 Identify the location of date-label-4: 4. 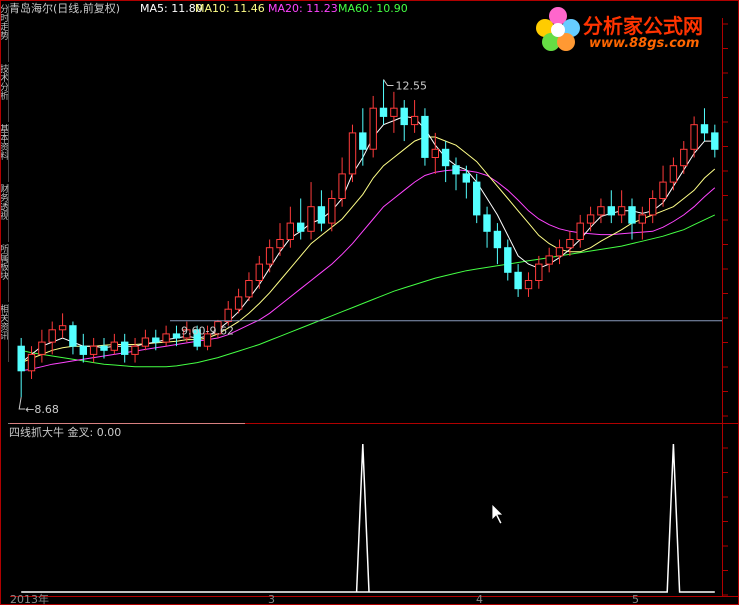
(479, 599).